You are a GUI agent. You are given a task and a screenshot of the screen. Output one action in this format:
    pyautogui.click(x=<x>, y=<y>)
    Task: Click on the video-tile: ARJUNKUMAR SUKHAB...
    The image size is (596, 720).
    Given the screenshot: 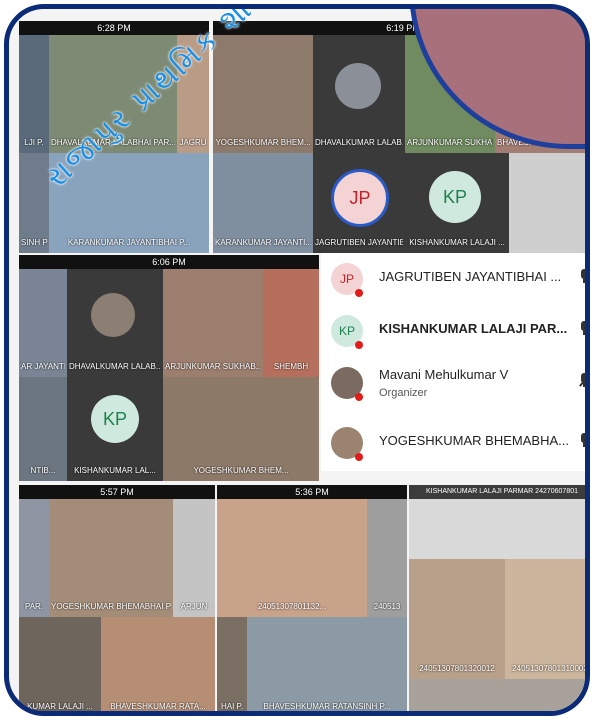 What is the action you would take?
    pyautogui.click(x=213, y=323)
    